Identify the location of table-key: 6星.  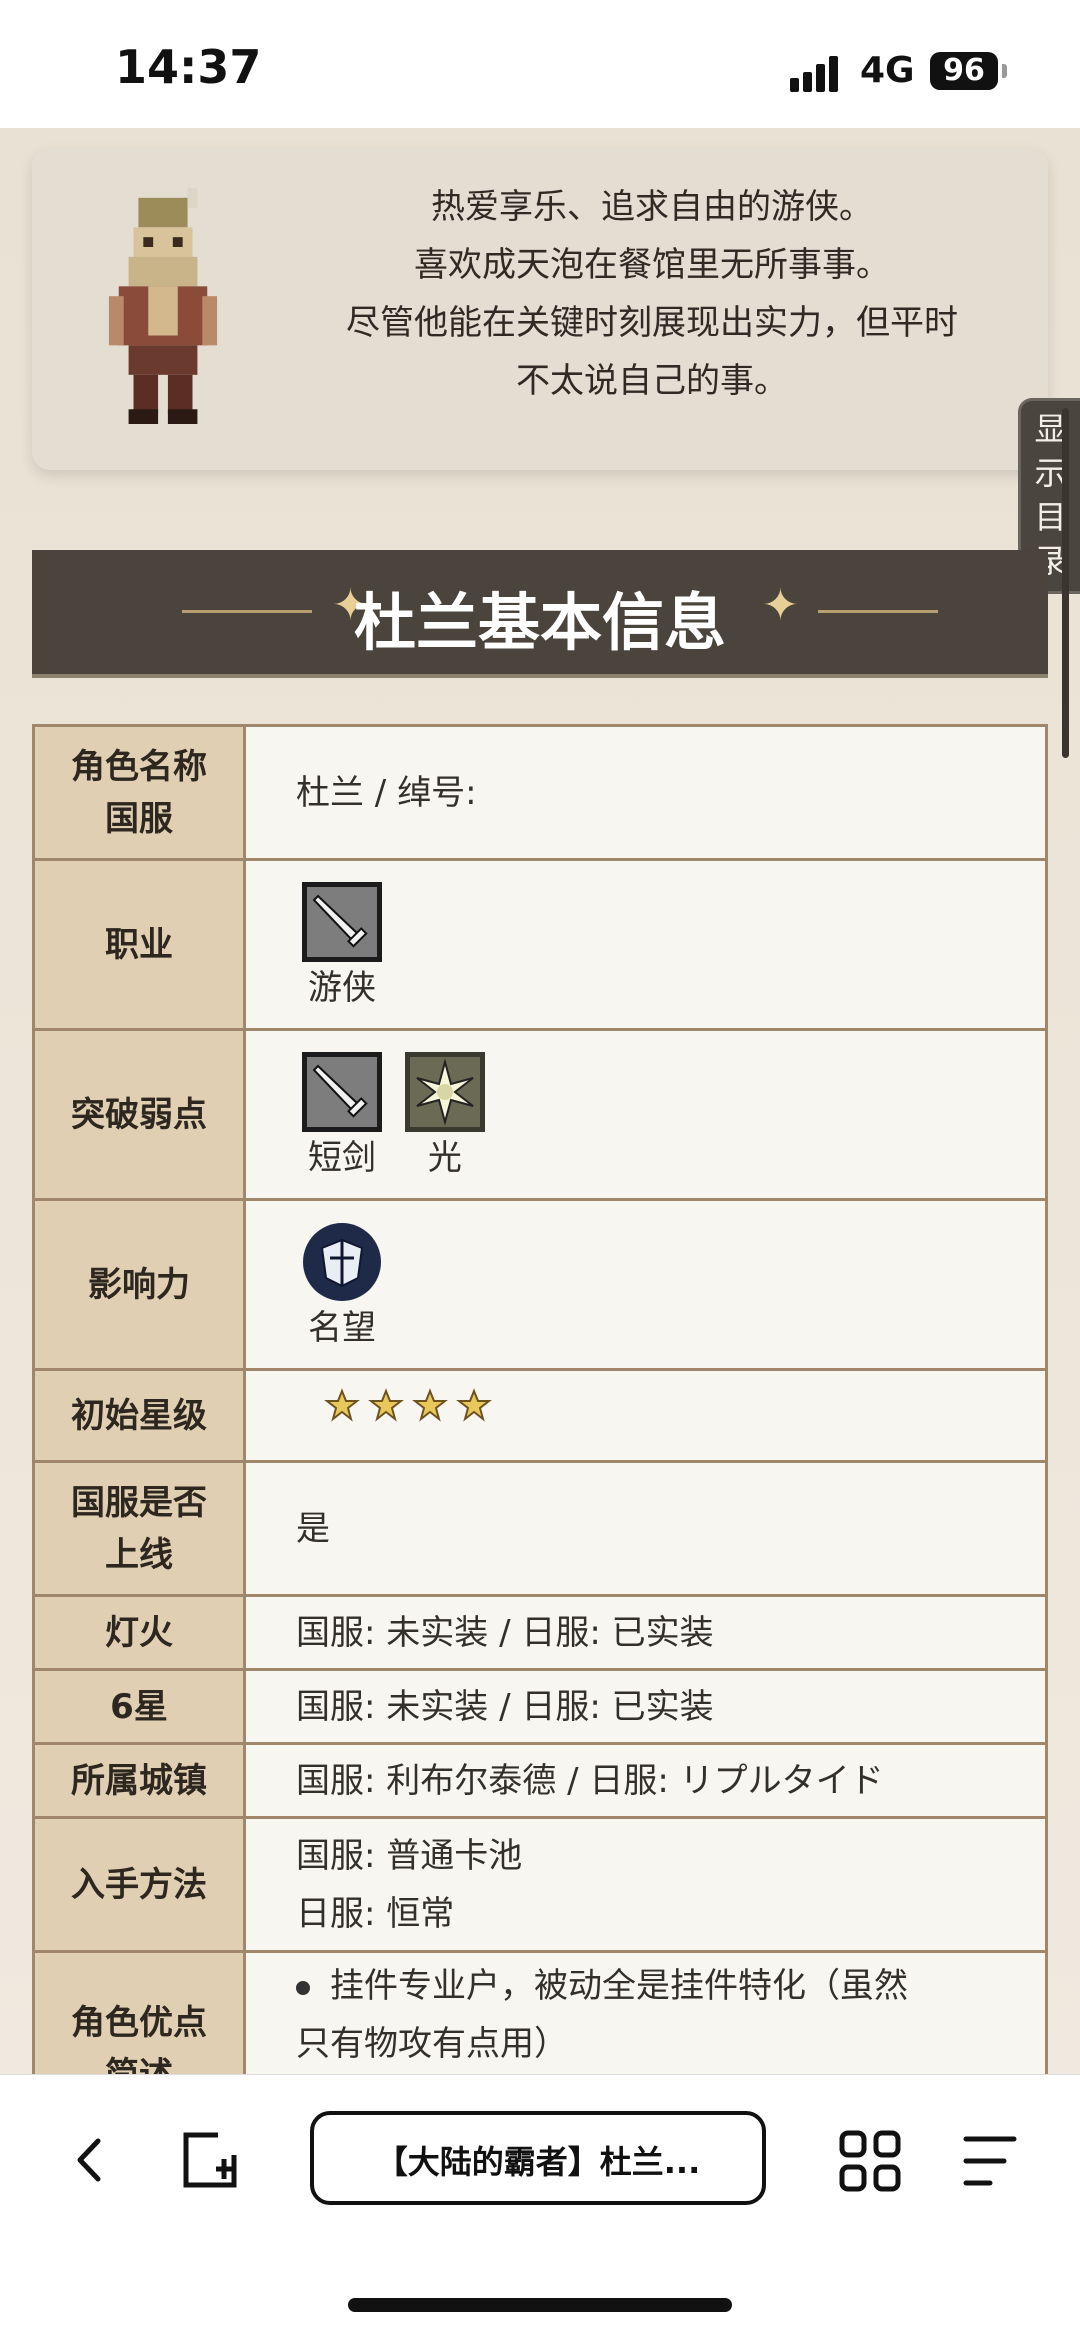
(139, 1706).